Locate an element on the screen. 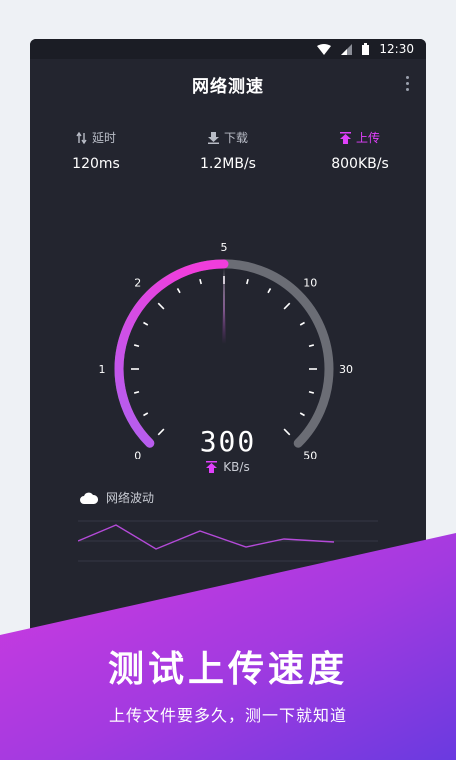  promo-headline: 测试上传速度 is located at coordinates (227, 669).